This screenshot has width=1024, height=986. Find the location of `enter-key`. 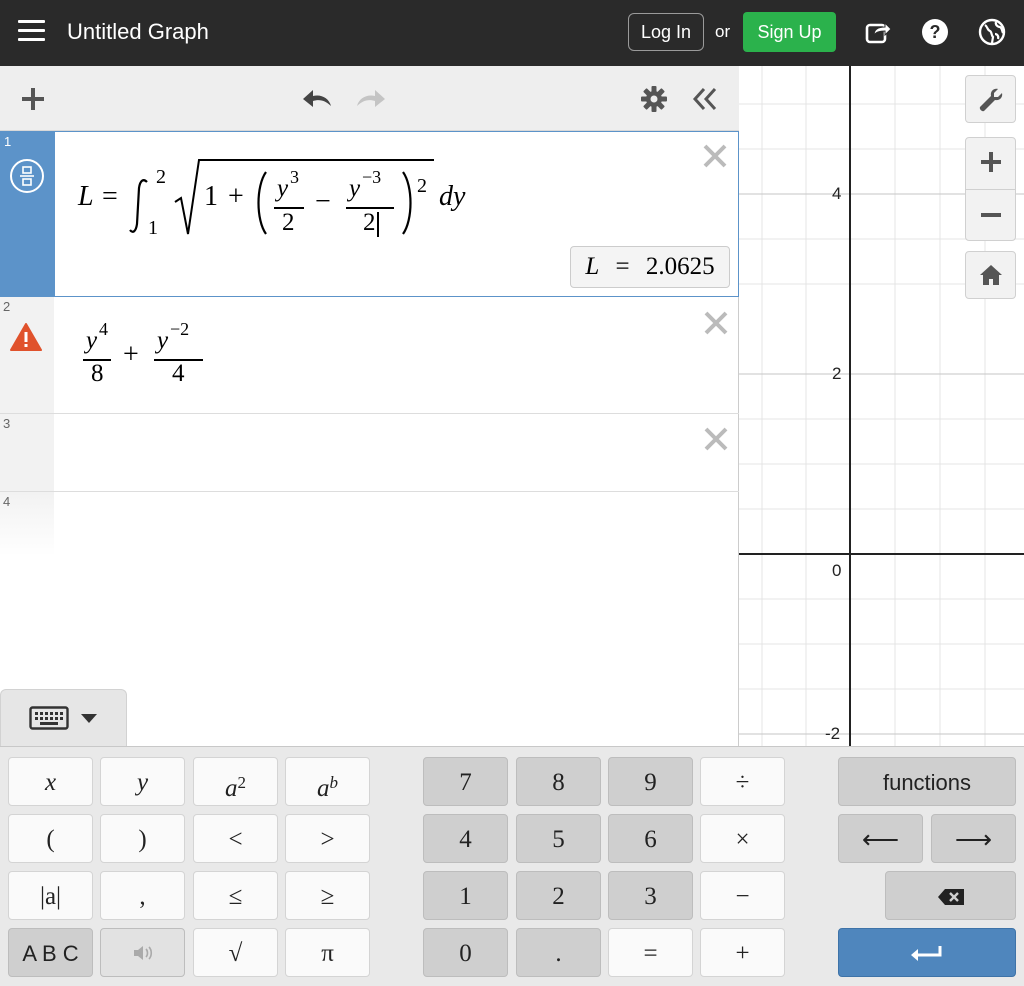

enter-key is located at coordinates (927, 952).